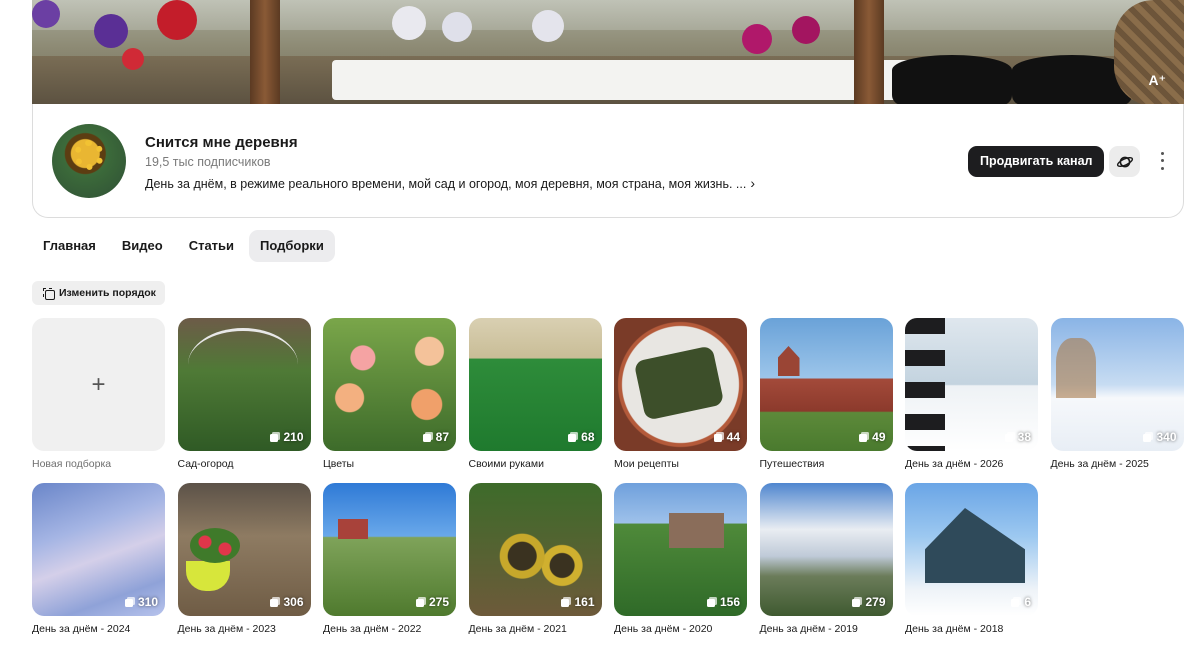  Describe the element at coordinates (244, 549) in the screenshot. I see `collection-thumb: 306` at that location.